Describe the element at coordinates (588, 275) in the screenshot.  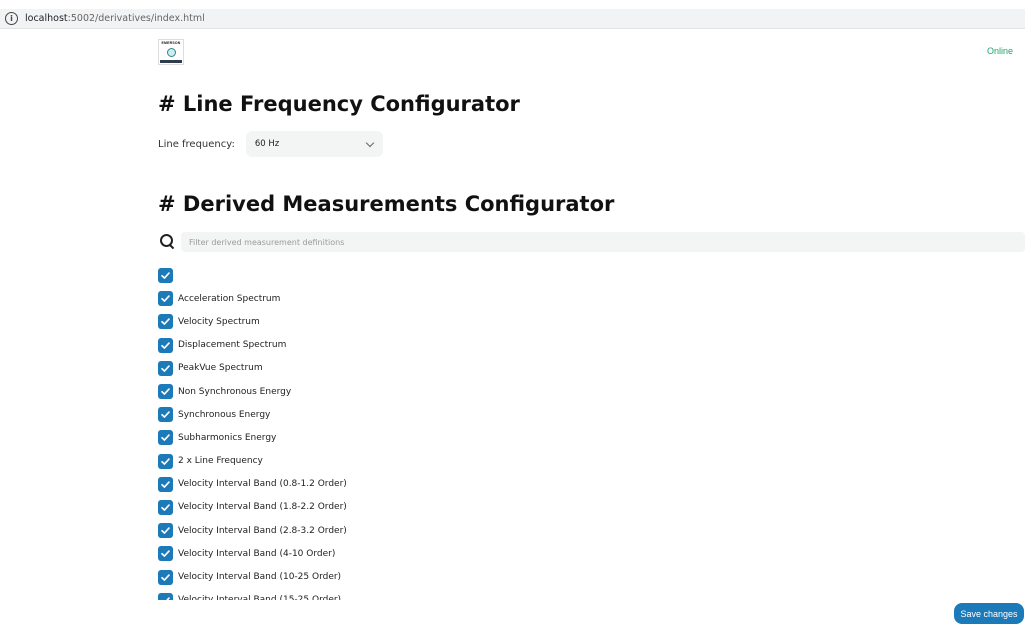
I see `select-all-row` at that location.